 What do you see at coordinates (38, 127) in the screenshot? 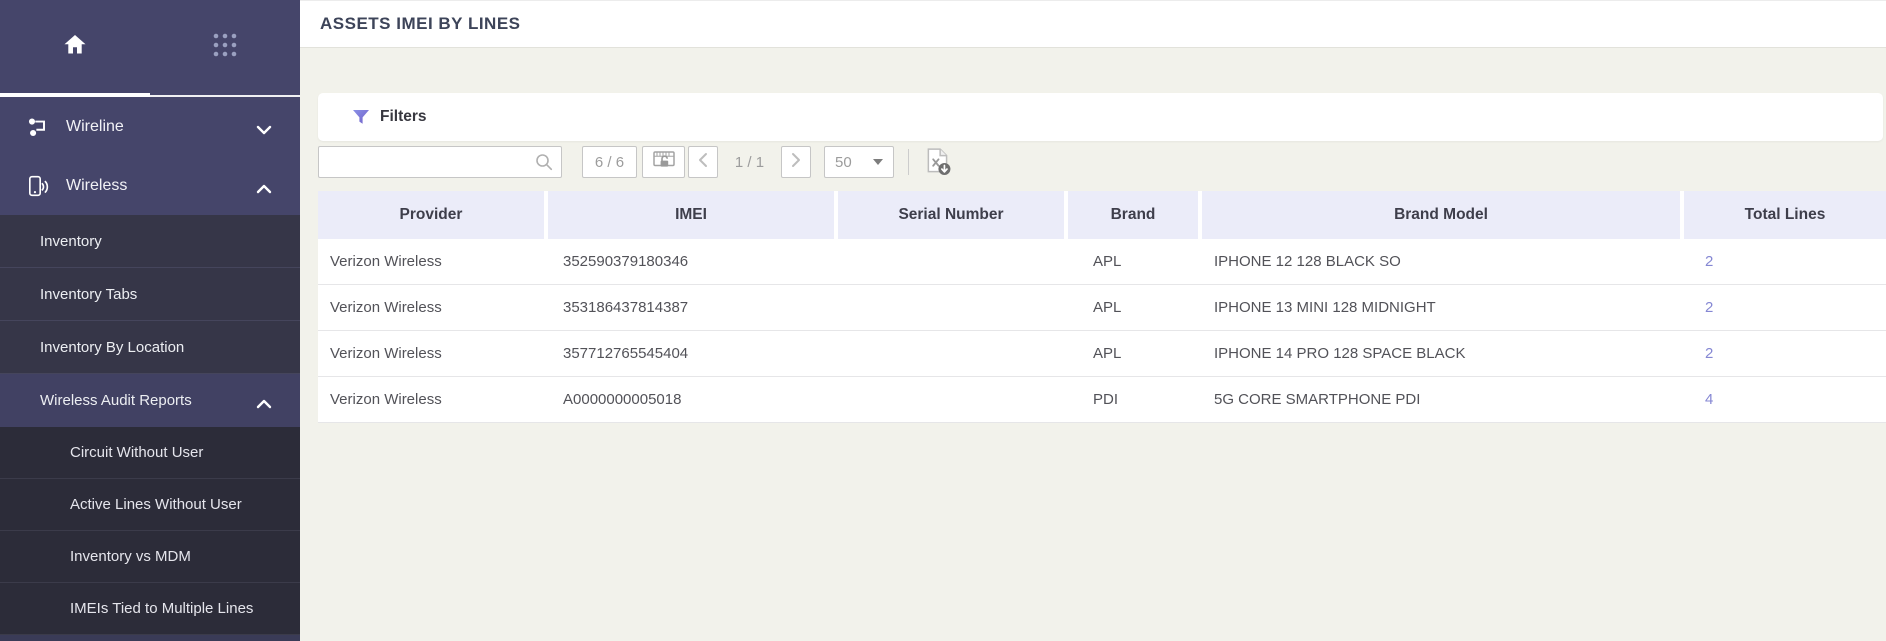
I see `wireline-icon` at bounding box center [38, 127].